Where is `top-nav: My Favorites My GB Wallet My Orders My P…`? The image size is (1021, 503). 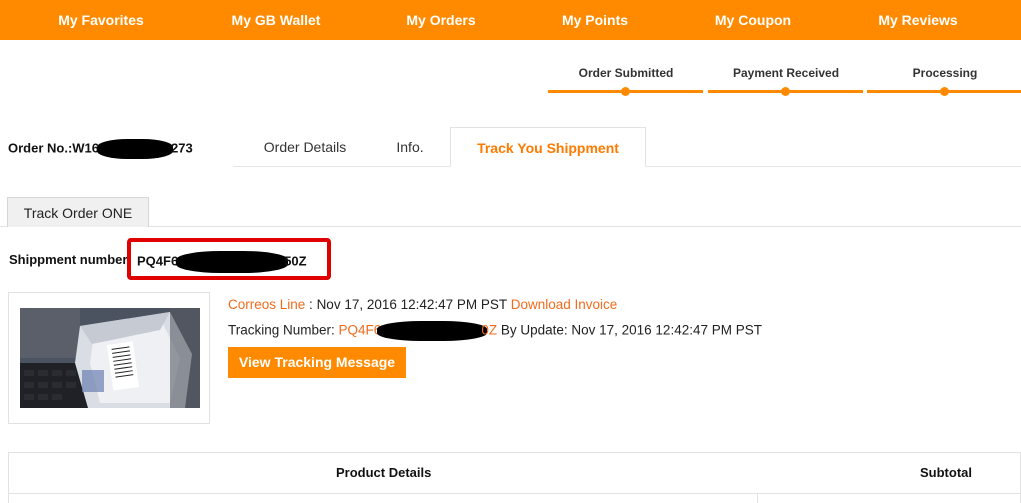
top-nav: My Favorites My GB Wallet My Orders My P… is located at coordinates (510, 20).